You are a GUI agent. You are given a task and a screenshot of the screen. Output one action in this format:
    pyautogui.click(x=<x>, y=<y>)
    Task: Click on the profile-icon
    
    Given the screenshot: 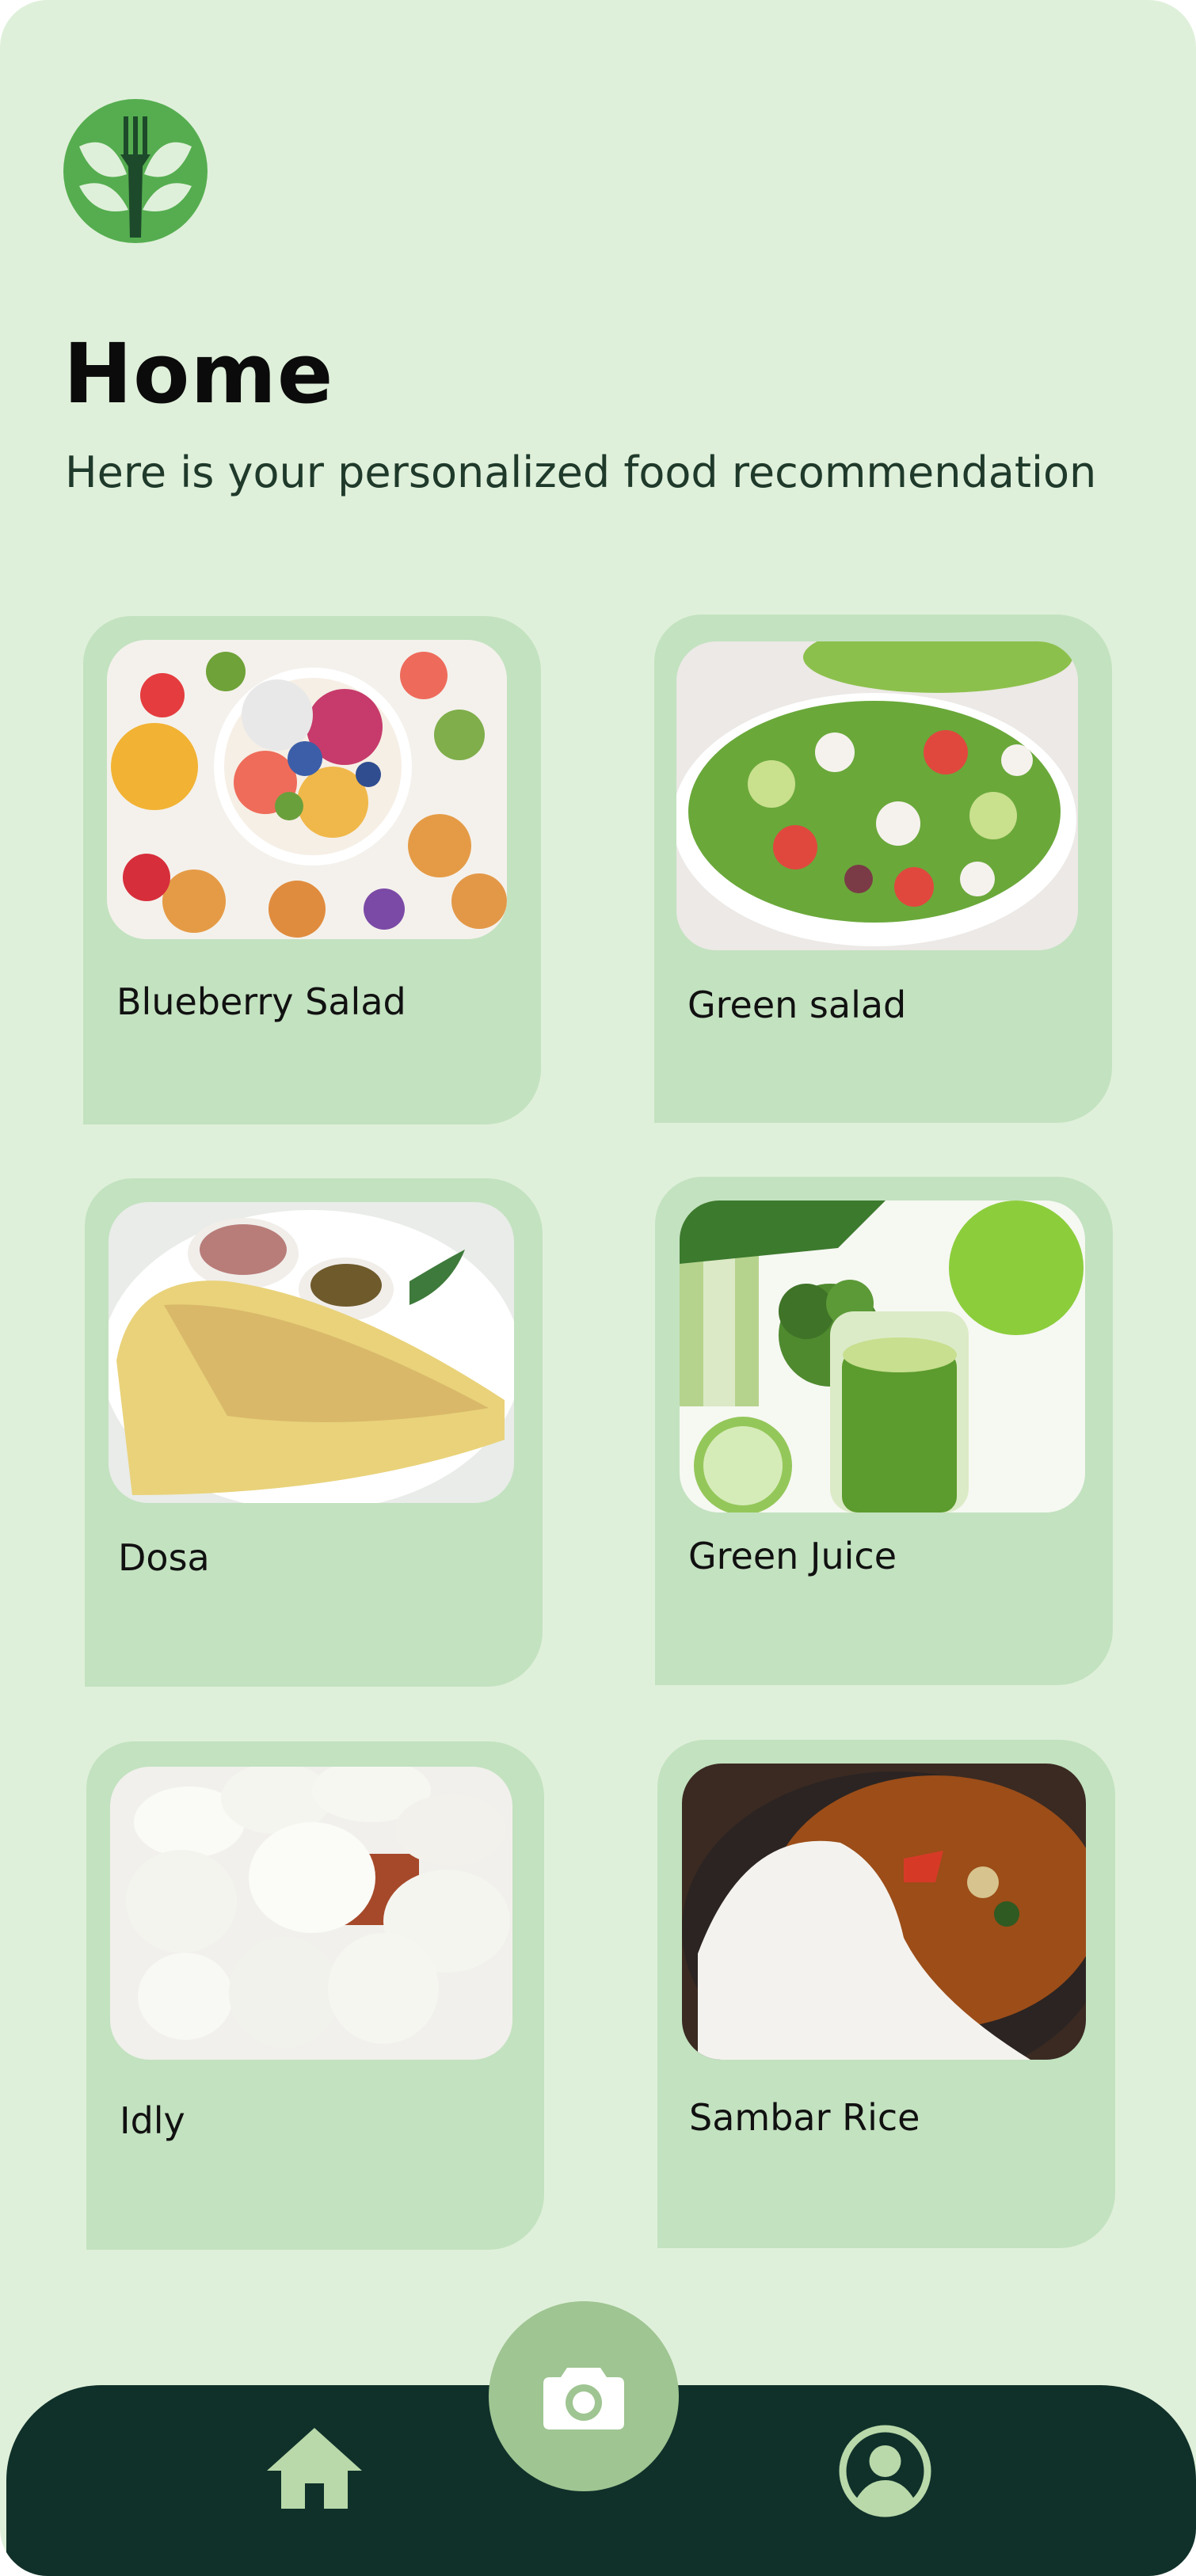 What is the action you would take?
    pyautogui.click(x=885, y=2471)
    